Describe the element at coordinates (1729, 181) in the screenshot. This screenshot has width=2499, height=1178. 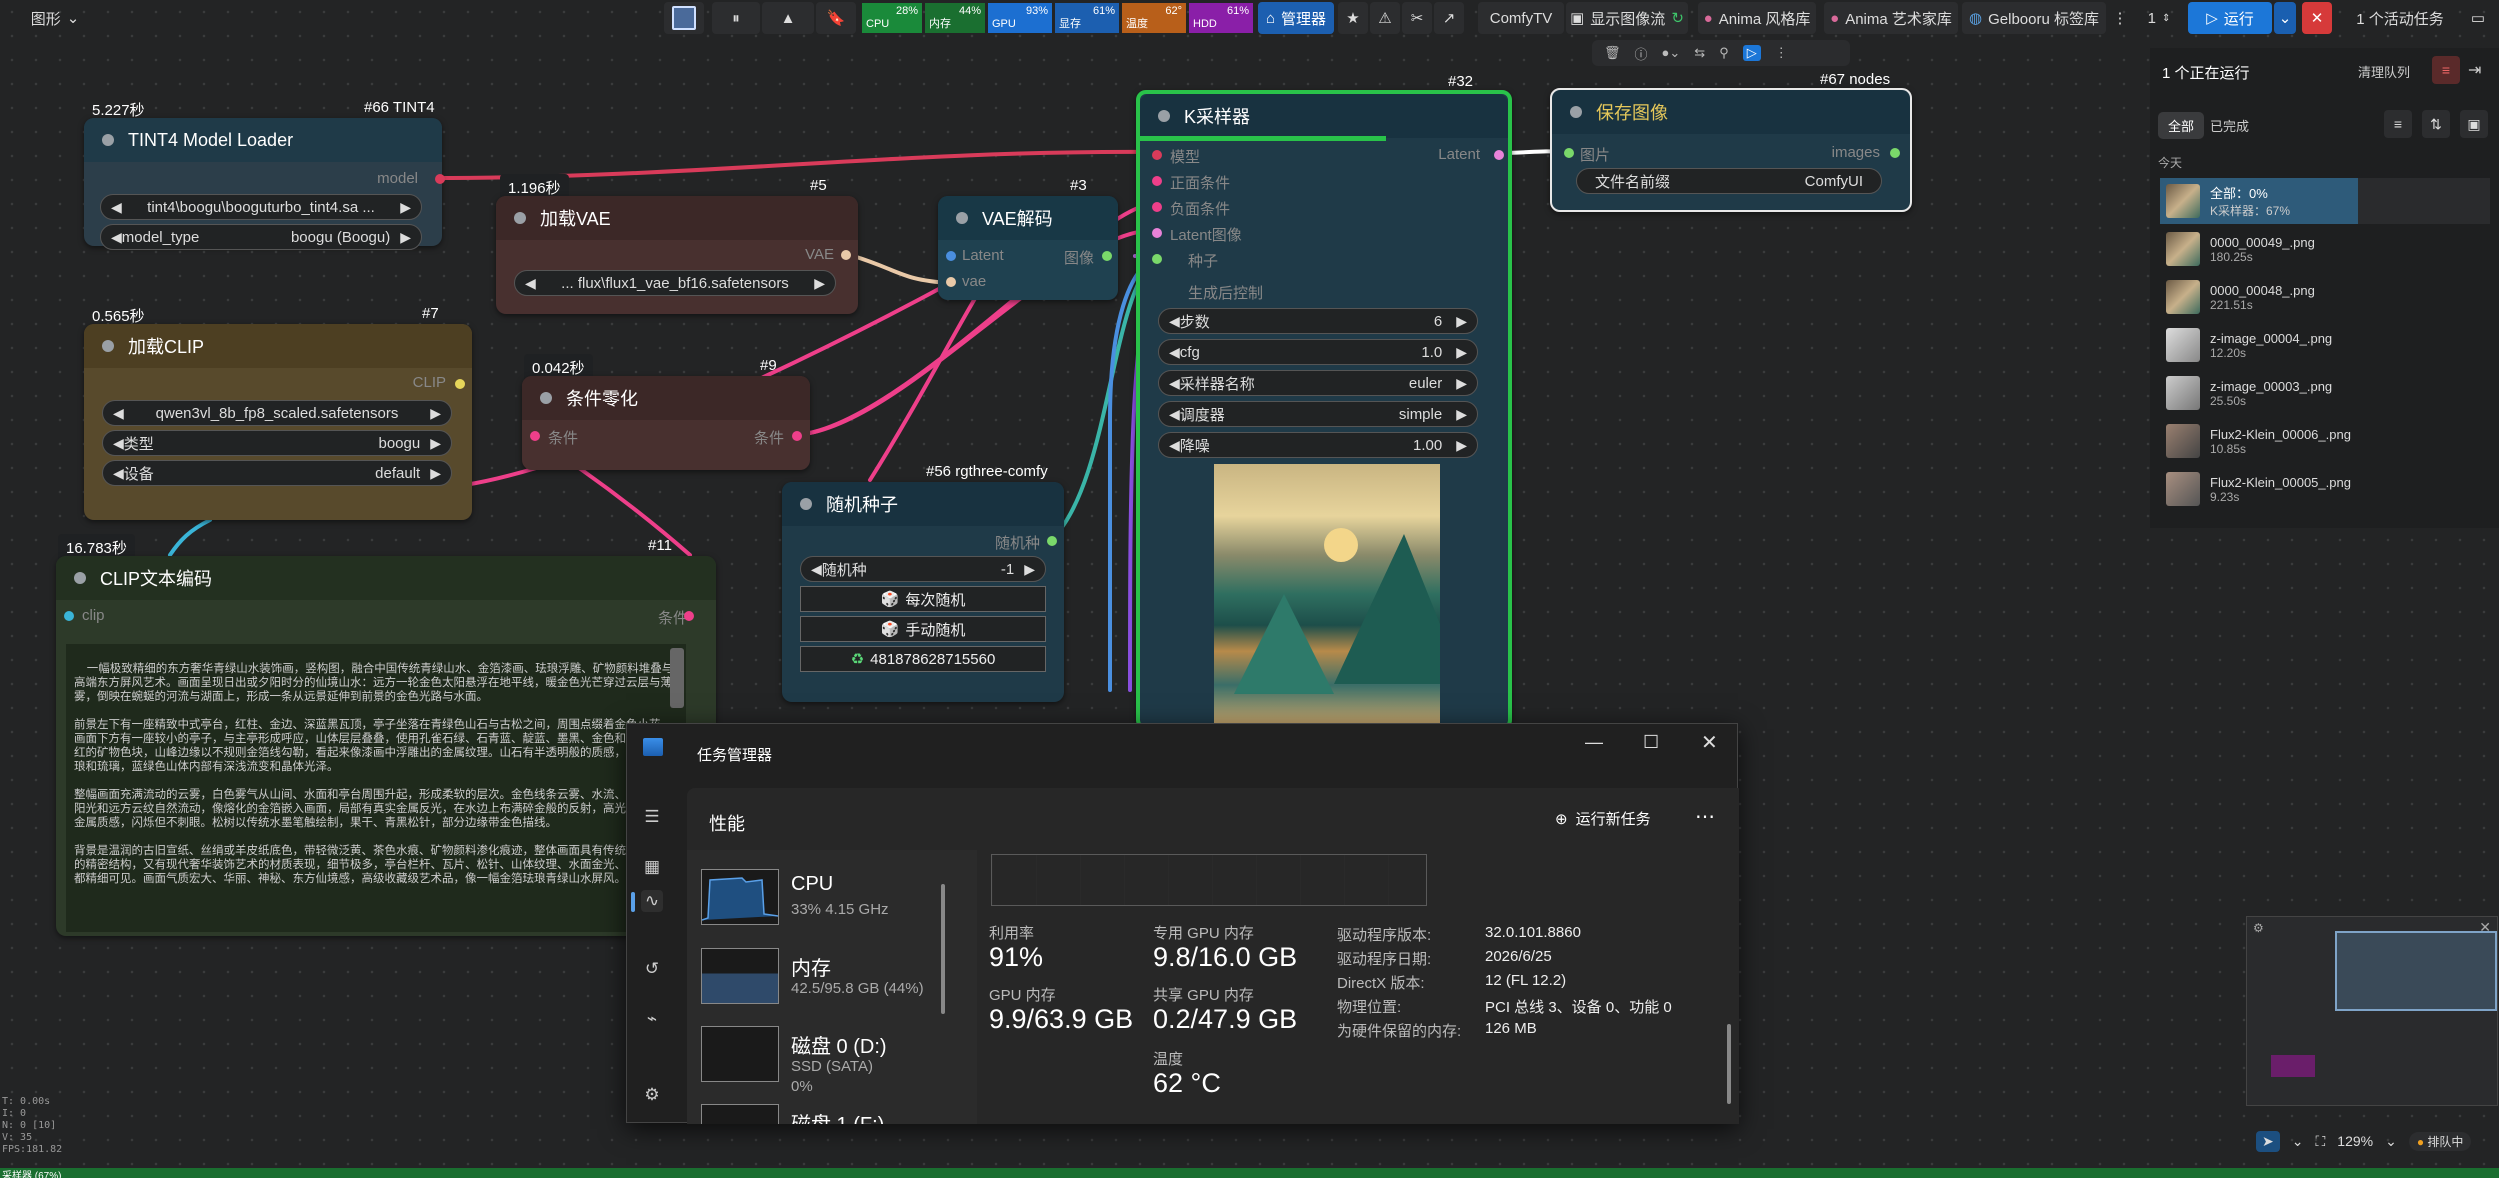
I see `filename-prefix-input: 文件名前缀 ComfyUI` at that location.